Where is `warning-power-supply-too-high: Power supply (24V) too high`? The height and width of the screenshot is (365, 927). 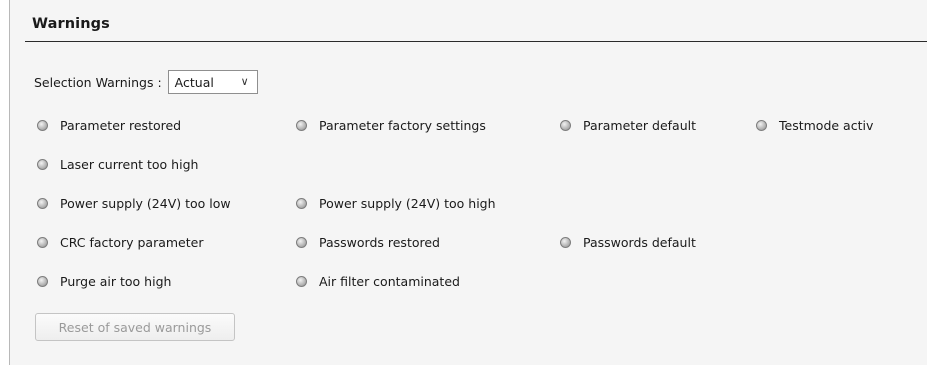 warning-power-supply-too-high: Power supply (24V) too high is located at coordinates (396, 203).